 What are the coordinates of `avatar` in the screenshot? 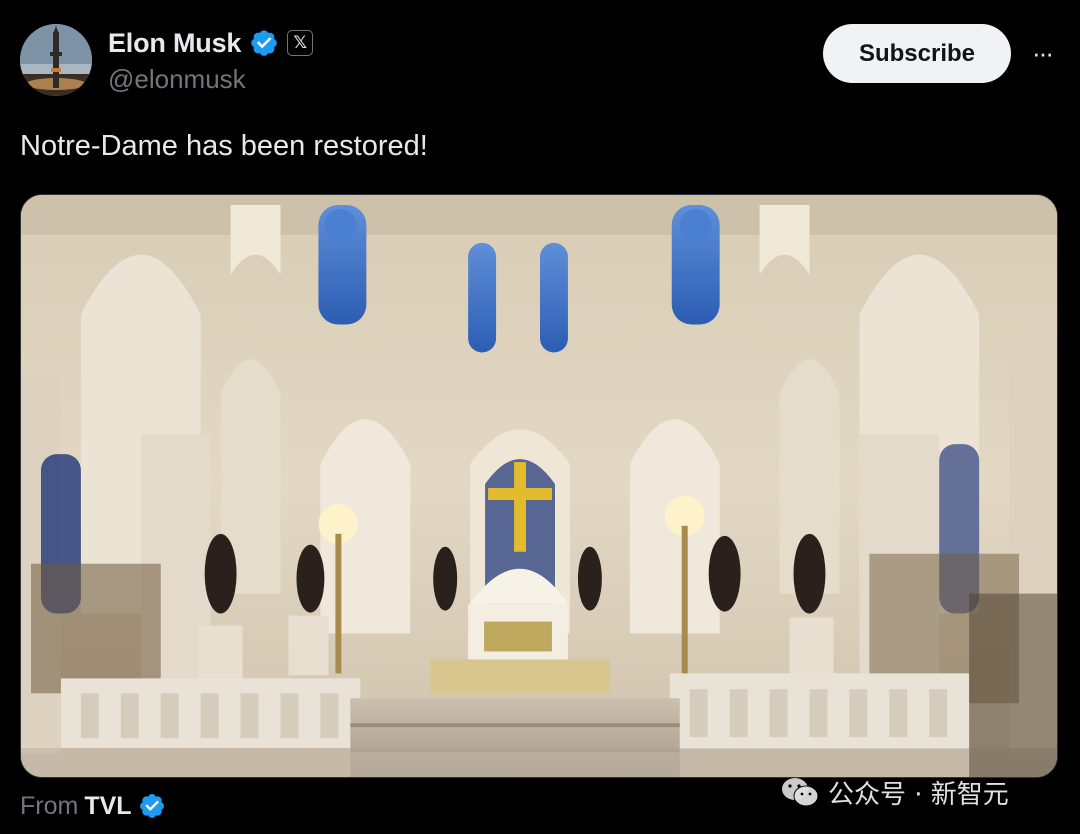 It's located at (56, 60).